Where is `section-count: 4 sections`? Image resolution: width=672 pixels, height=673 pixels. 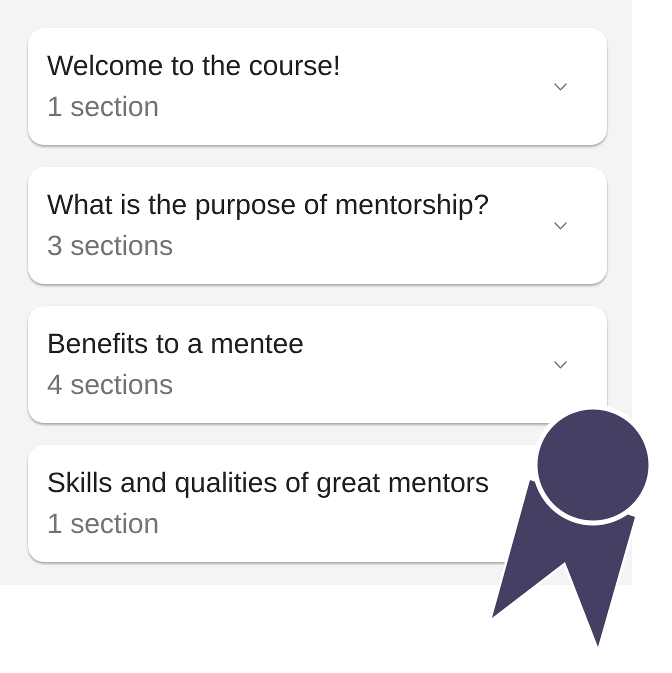
section-count: 4 sections is located at coordinates (110, 385).